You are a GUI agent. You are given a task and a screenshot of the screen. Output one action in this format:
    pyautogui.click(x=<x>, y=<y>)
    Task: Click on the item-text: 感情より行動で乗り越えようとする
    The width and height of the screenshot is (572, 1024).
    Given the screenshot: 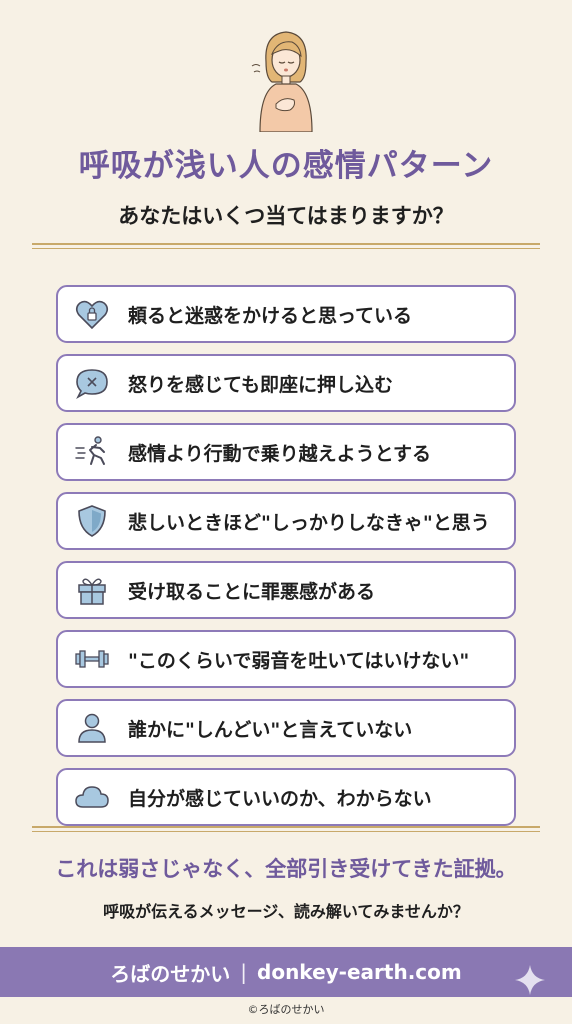 What is the action you would take?
    pyautogui.click(x=280, y=453)
    